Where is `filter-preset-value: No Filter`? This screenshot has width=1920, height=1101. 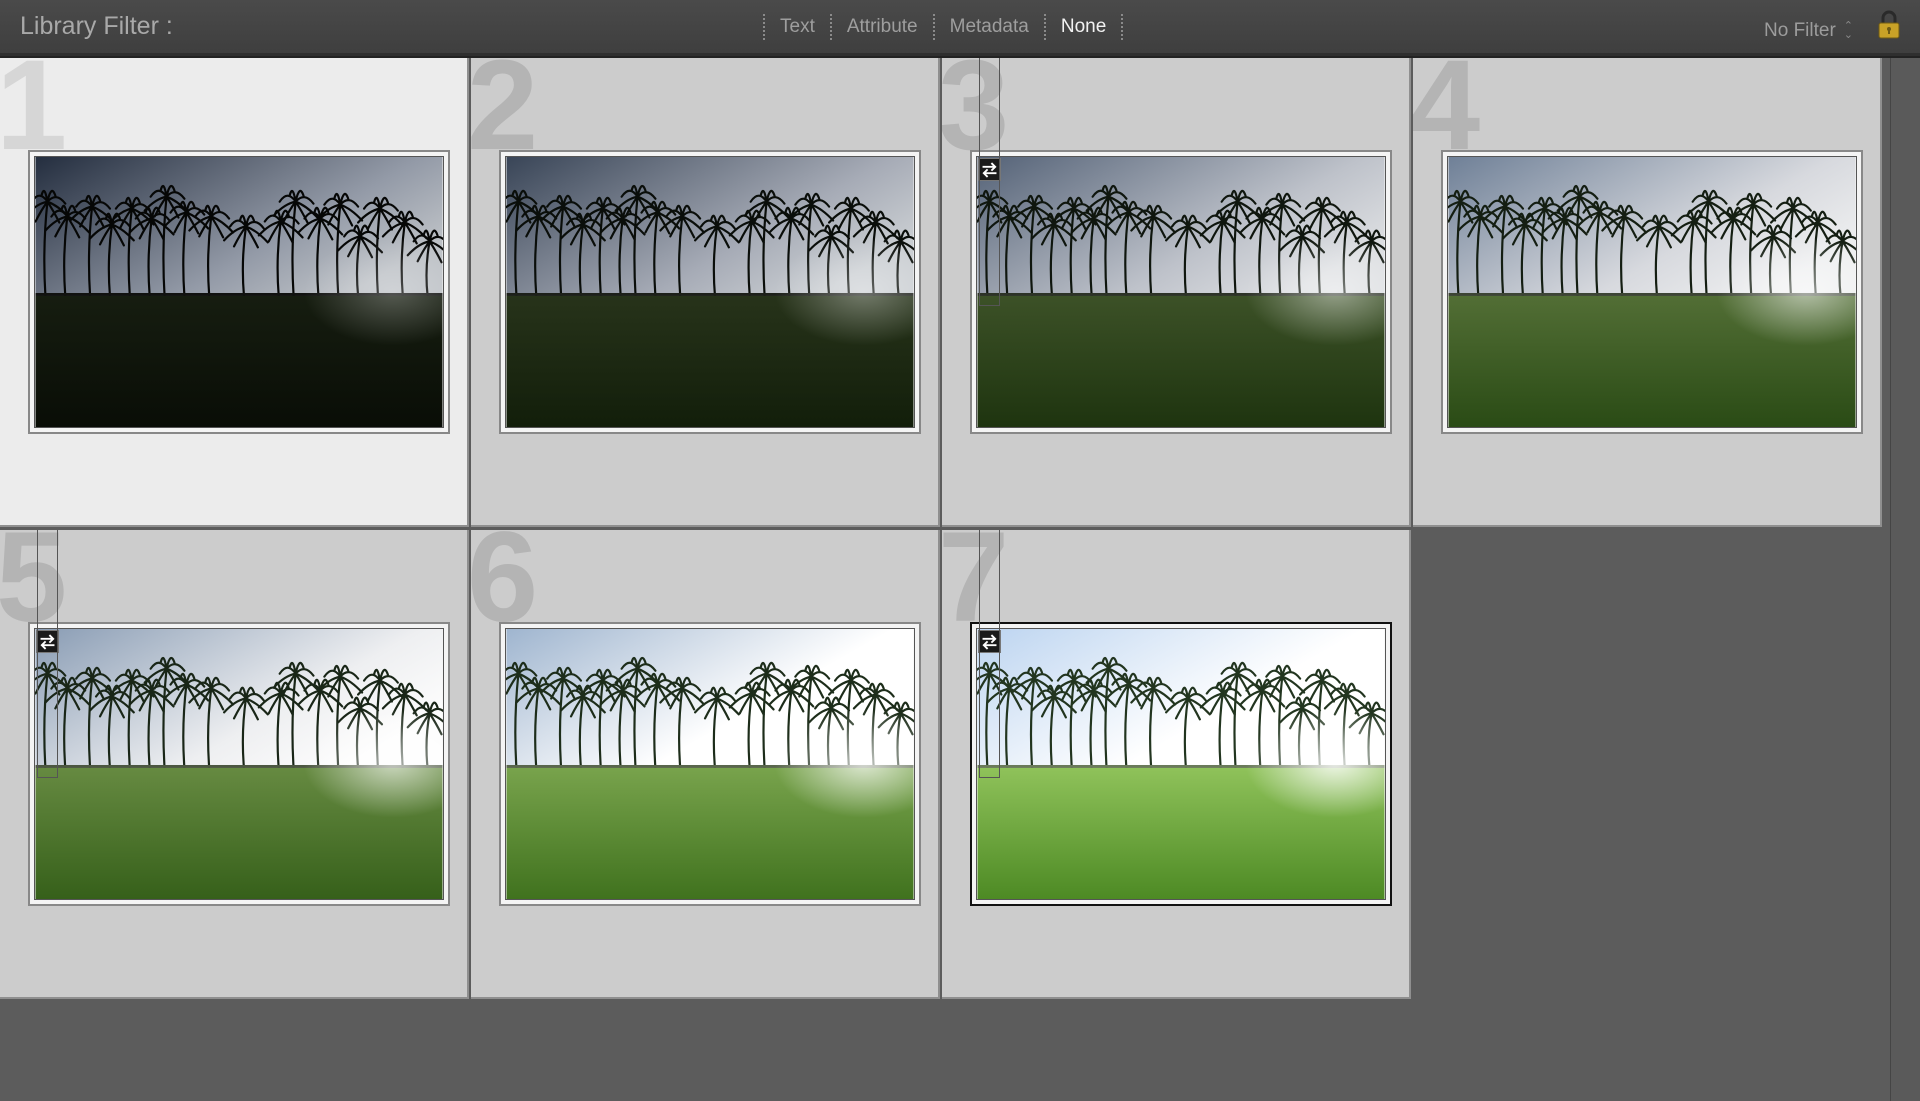 filter-preset-value: No Filter is located at coordinates (1800, 30).